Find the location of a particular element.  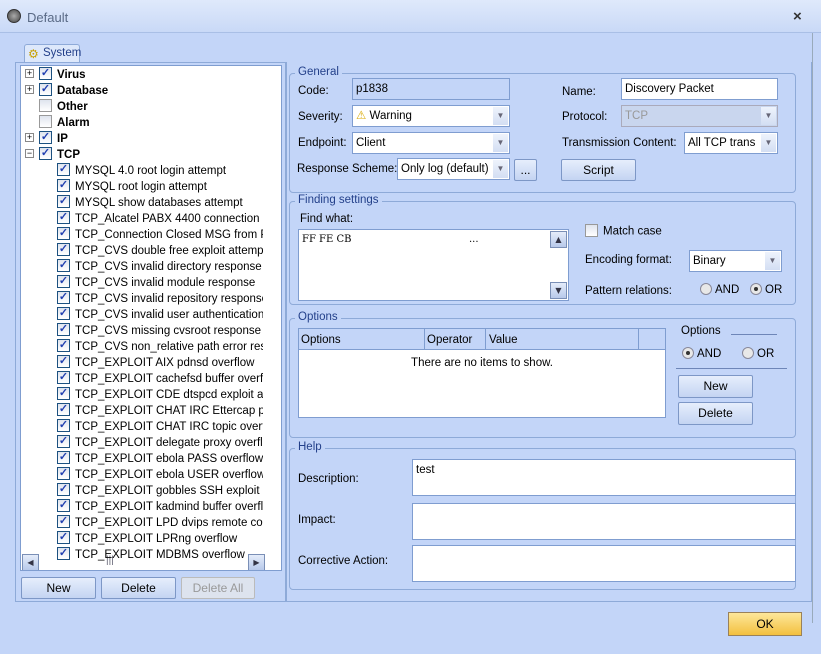

tree-item: ✓ MYSQL 4.0 root login attempt is located at coordinates (160, 171).